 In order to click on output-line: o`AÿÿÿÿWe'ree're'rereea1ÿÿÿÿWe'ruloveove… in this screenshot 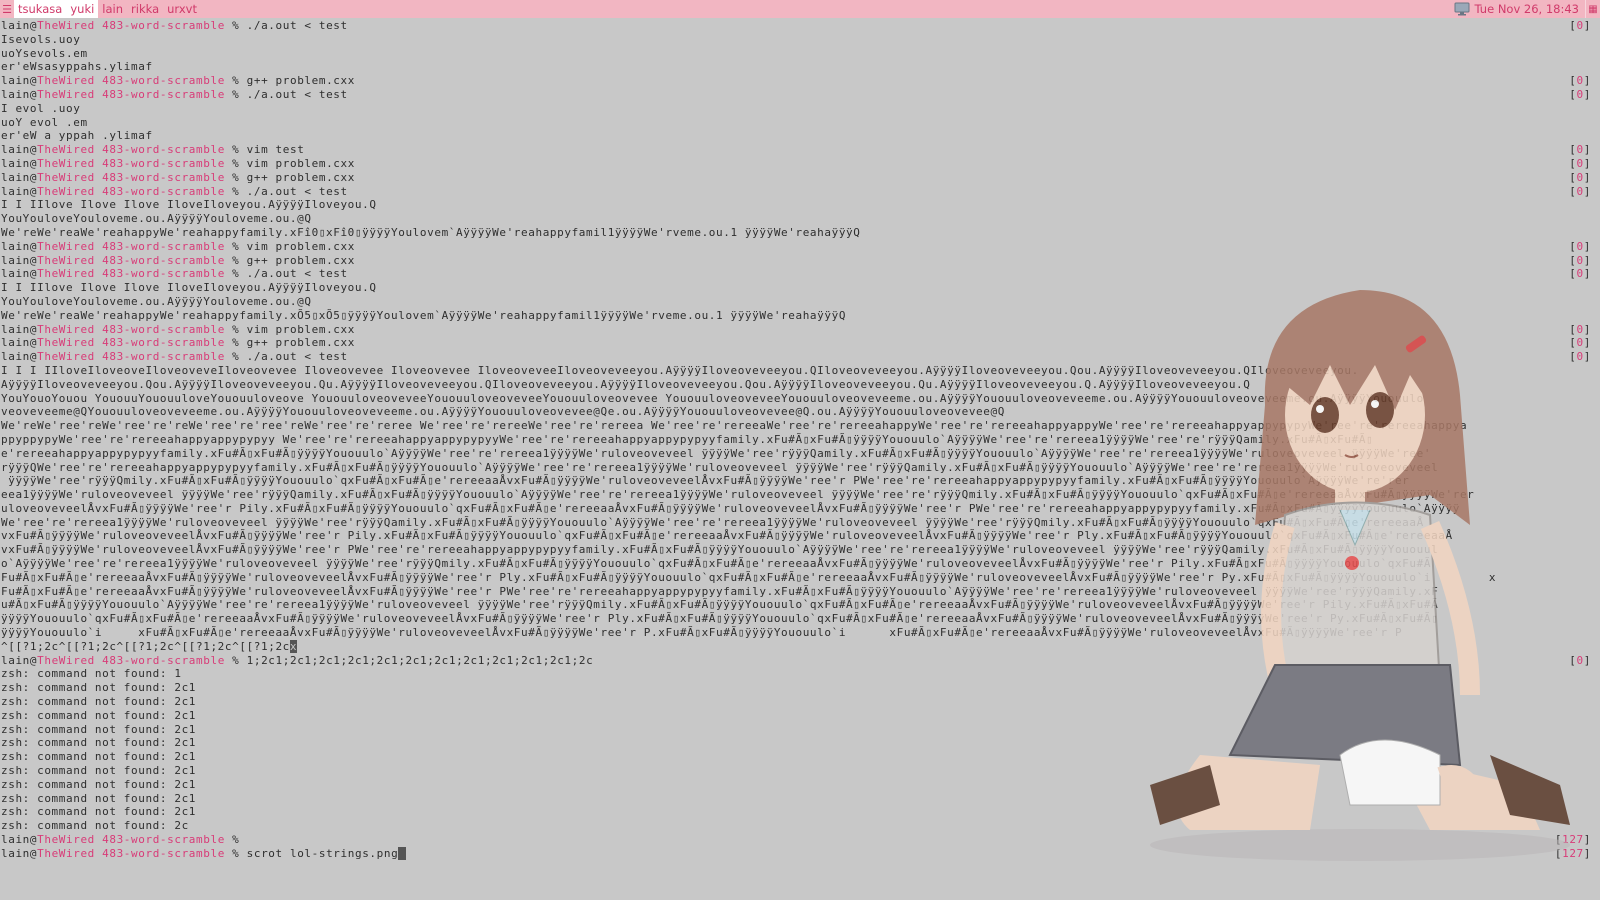, I will do `click(800, 564)`.